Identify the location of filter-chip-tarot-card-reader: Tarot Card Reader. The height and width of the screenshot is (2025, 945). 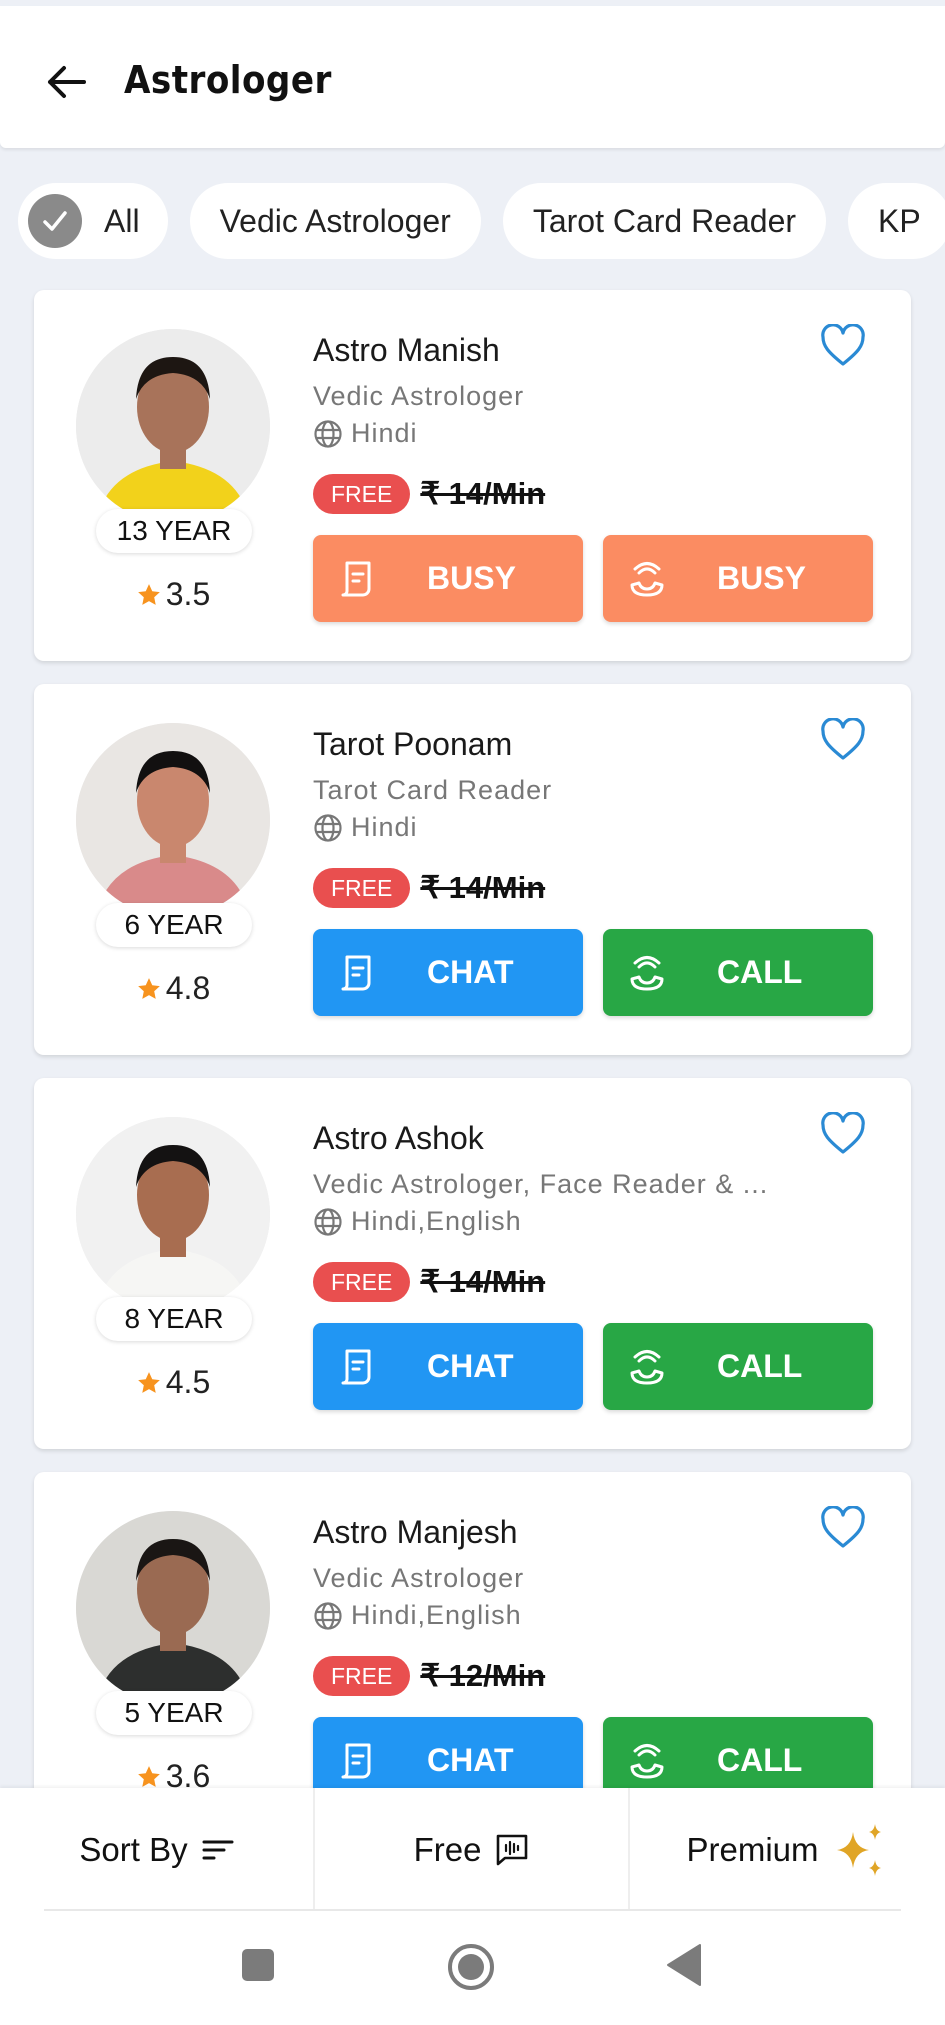
(664, 221).